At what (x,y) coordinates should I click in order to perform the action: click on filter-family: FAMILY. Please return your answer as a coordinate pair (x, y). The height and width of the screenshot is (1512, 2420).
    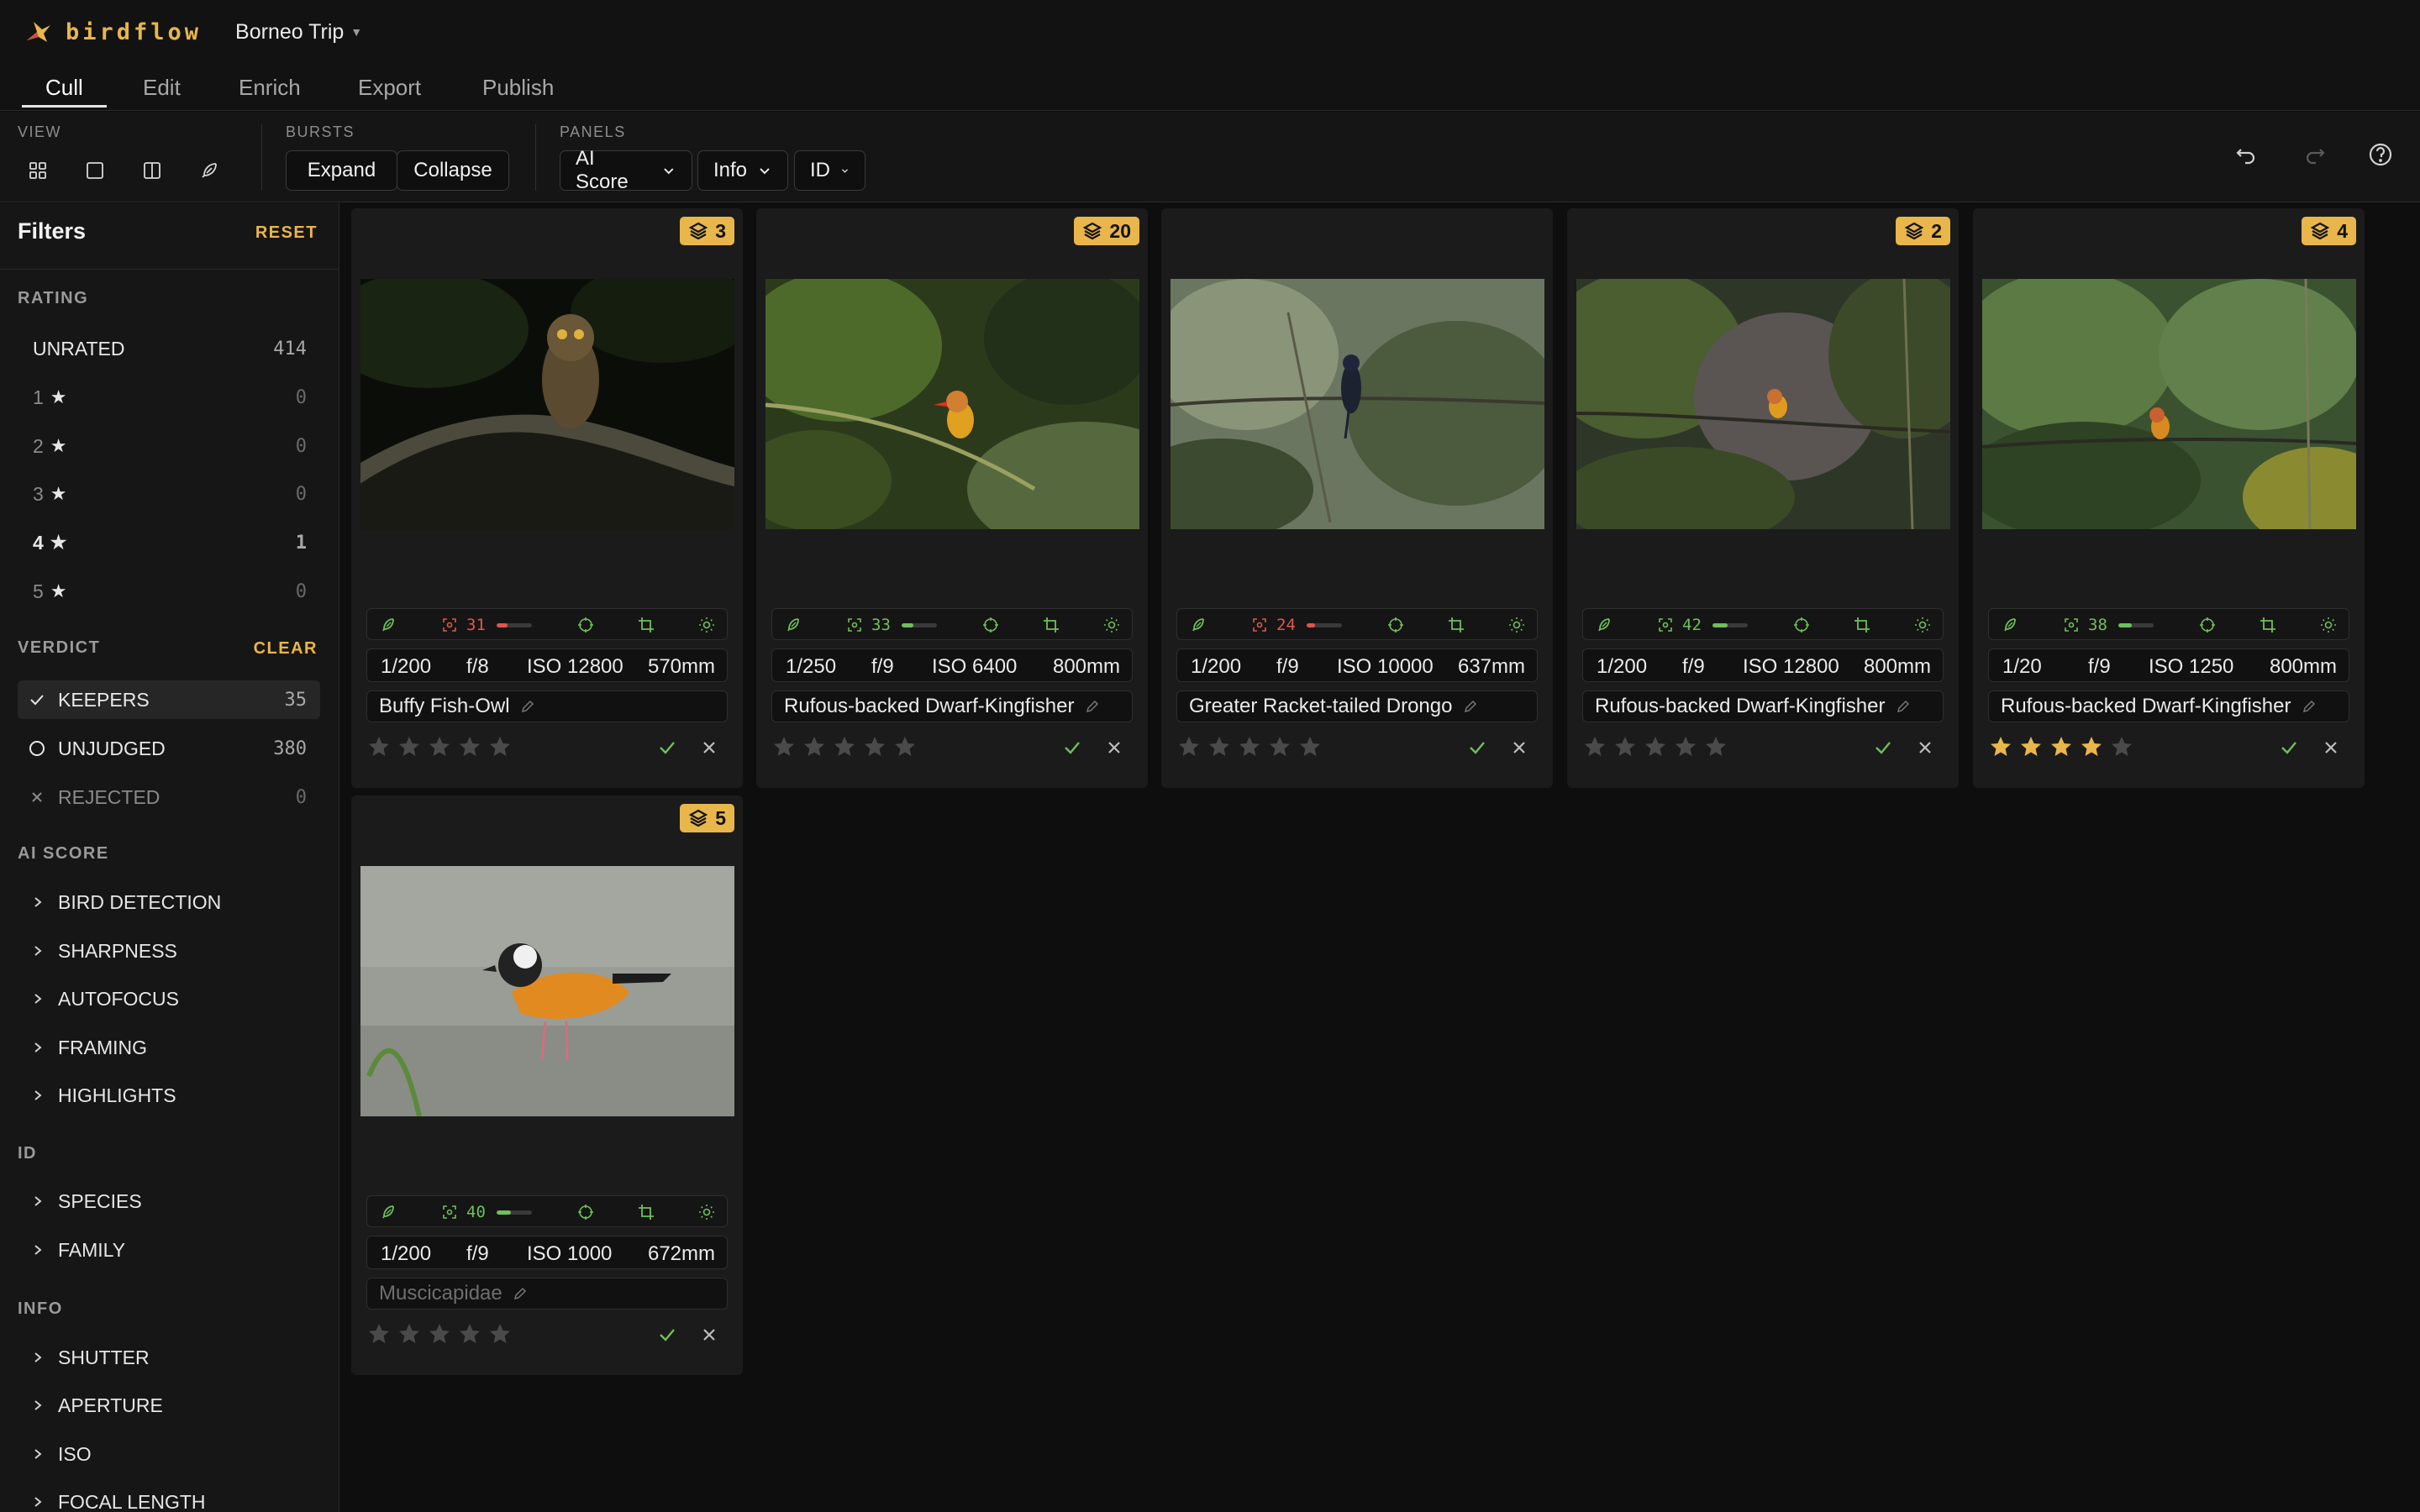
    Looking at the image, I should click on (71, 1249).